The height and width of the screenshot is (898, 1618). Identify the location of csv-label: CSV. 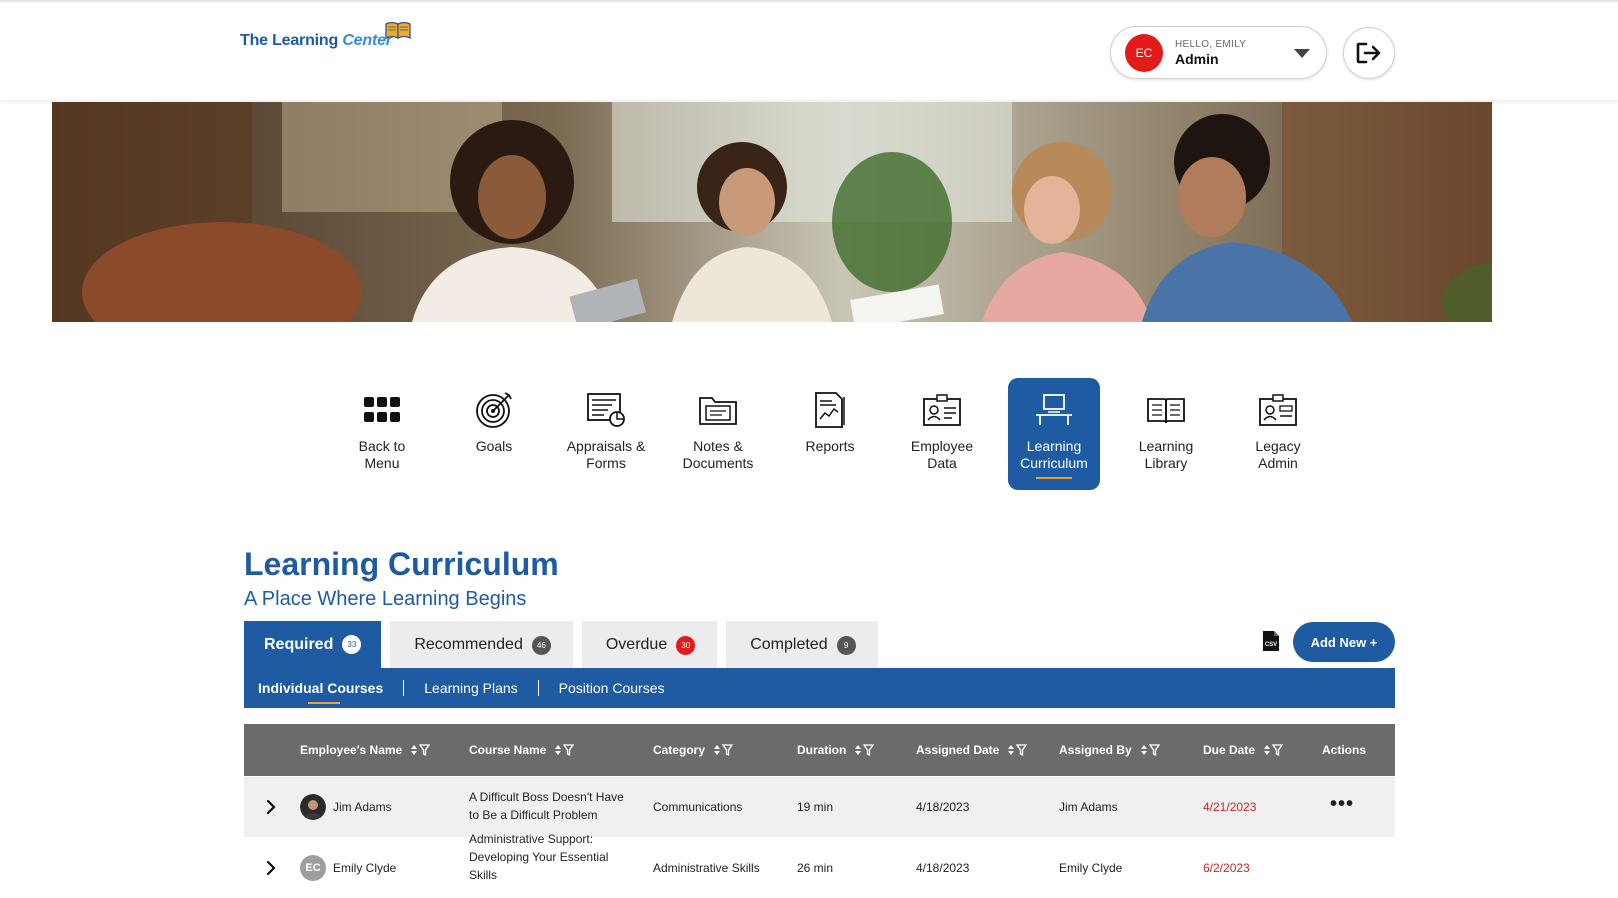
(1271, 645).